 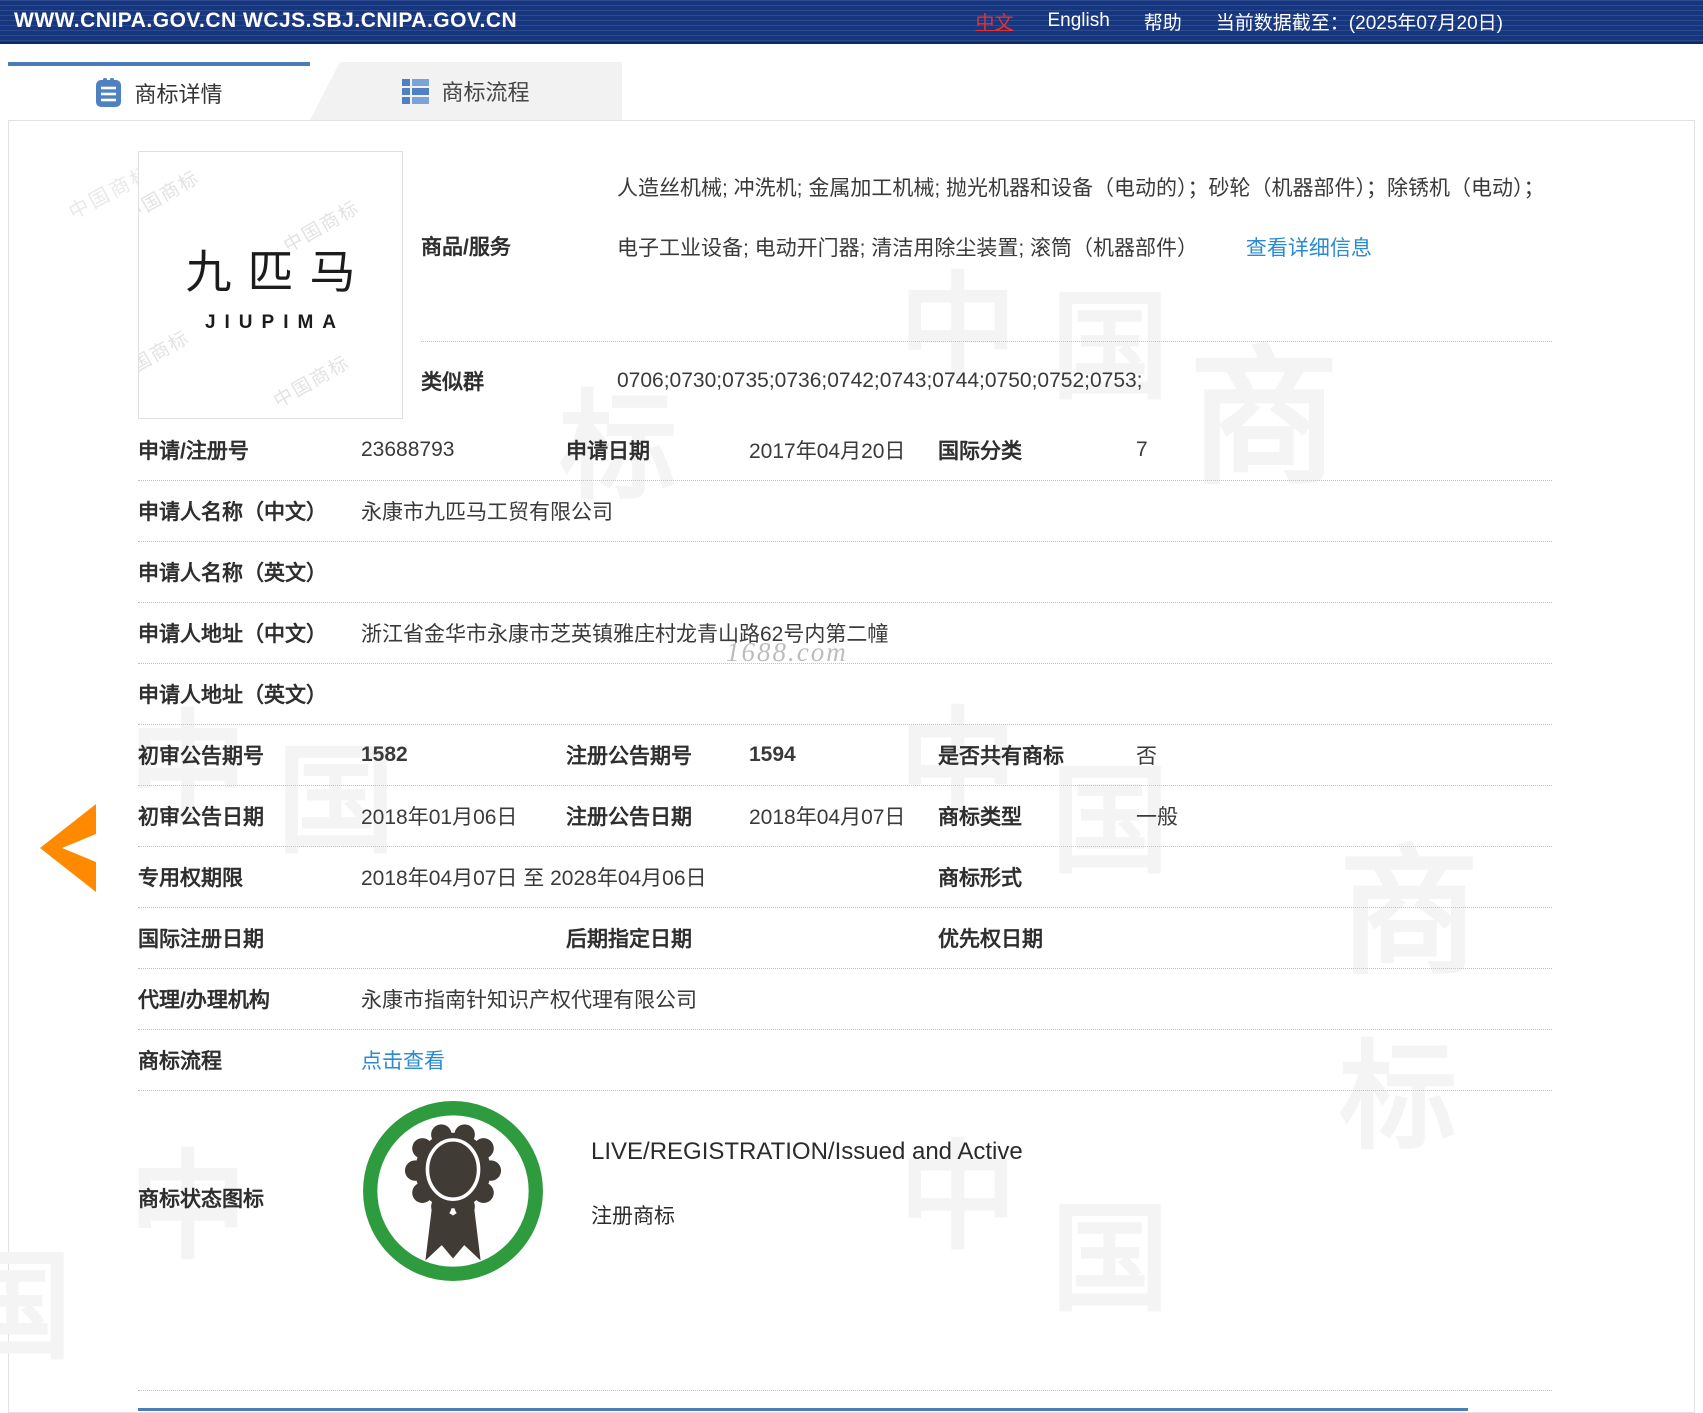 What do you see at coordinates (845, 572) in the screenshot?
I see `table-row: 申请人名称（英文）` at bounding box center [845, 572].